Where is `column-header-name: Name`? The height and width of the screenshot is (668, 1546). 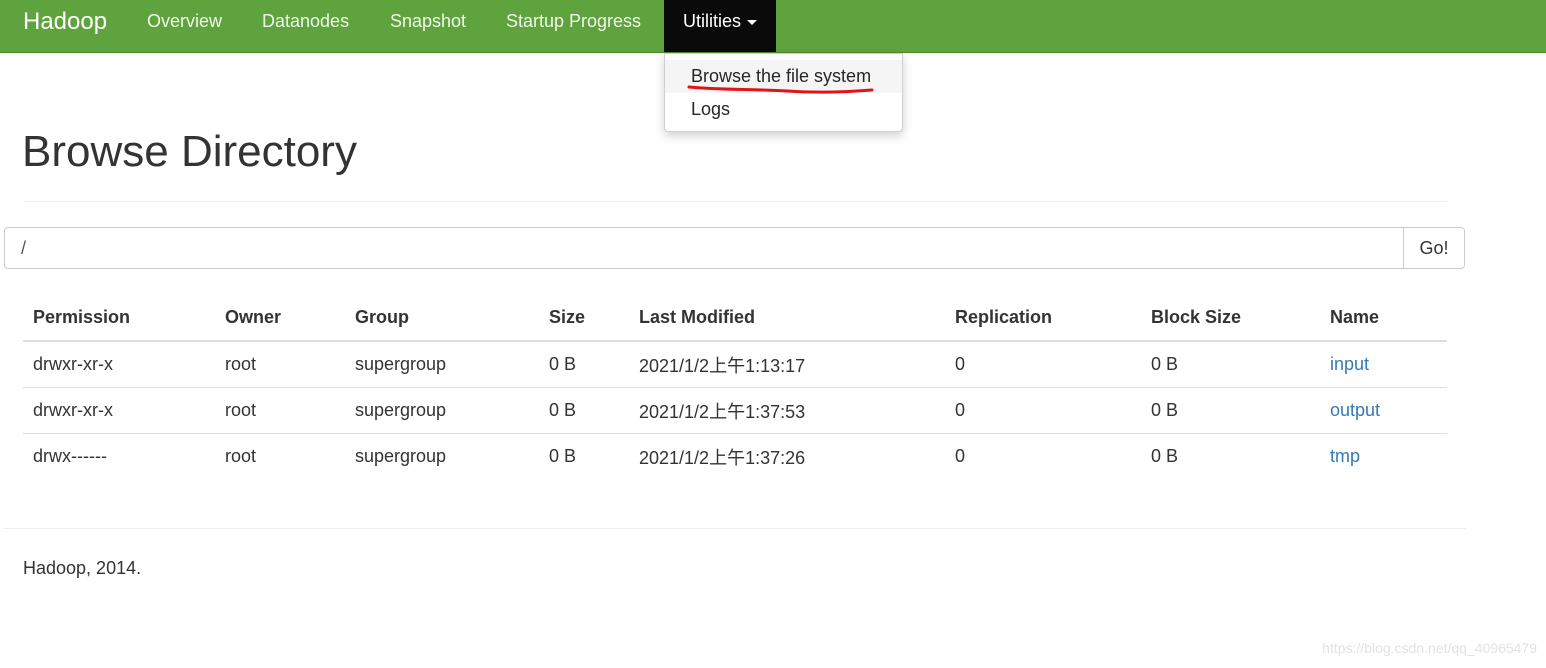 column-header-name: Name is located at coordinates (1383, 318).